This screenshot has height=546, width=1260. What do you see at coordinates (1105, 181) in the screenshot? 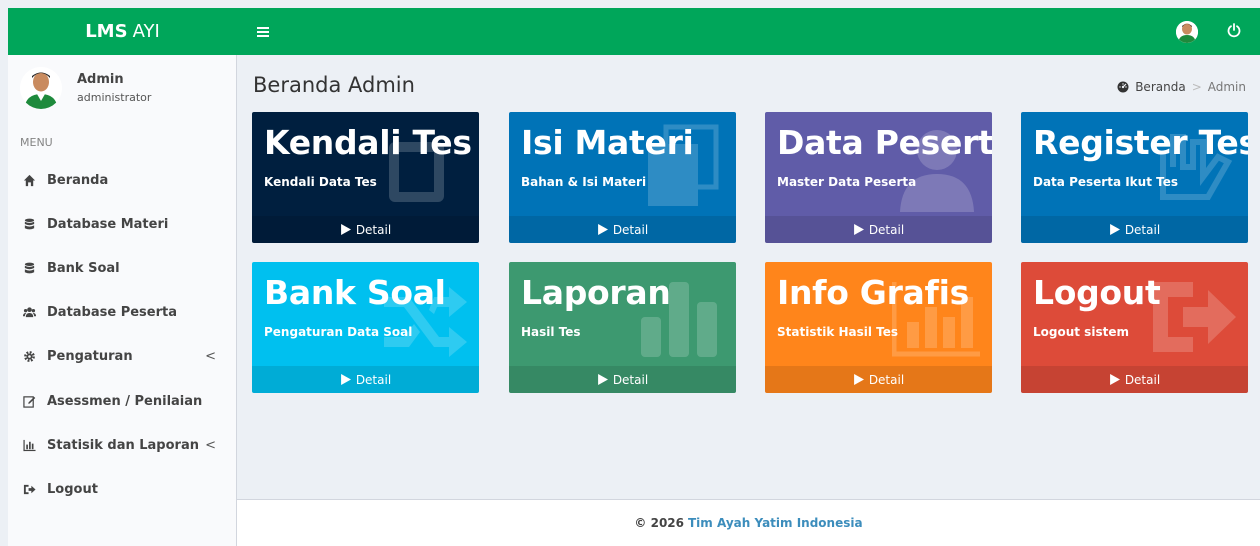
I see `tile-subtitle: Data Peserta Ikut Tes` at bounding box center [1105, 181].